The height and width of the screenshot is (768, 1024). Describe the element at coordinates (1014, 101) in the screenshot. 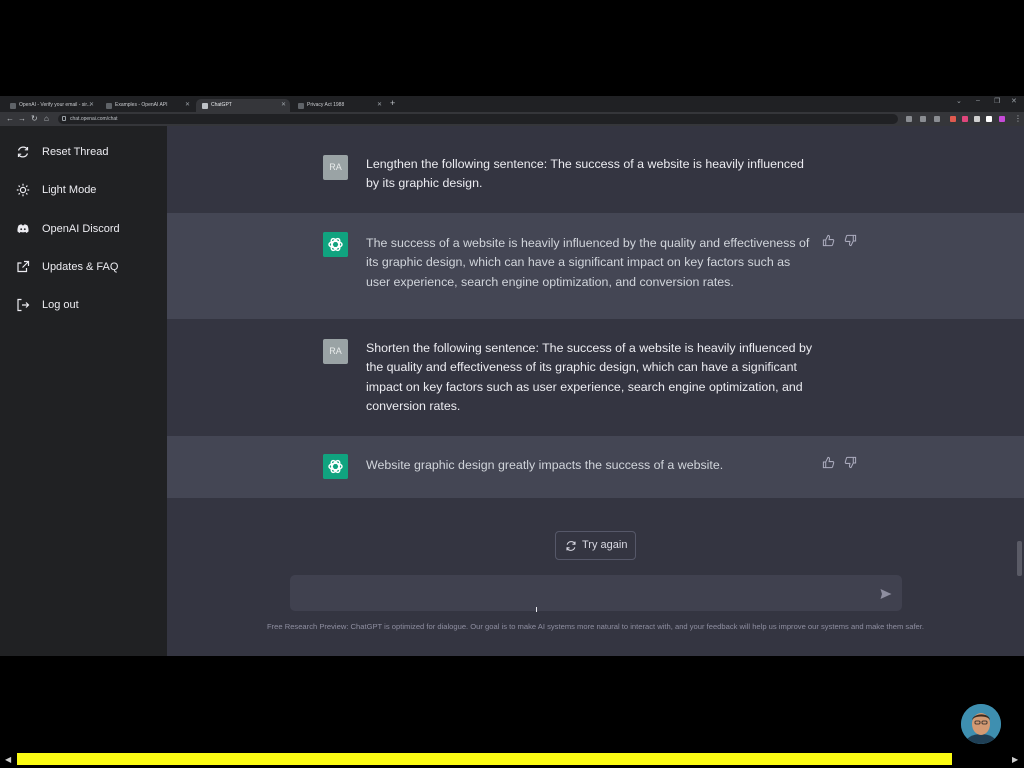

I see `close-window-icon: ✕` at that location.